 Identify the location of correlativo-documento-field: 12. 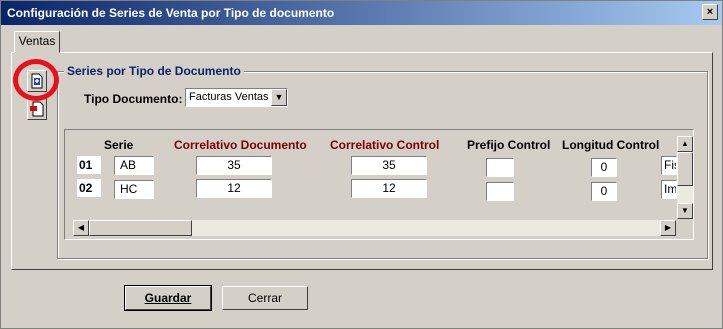
(234, 188).